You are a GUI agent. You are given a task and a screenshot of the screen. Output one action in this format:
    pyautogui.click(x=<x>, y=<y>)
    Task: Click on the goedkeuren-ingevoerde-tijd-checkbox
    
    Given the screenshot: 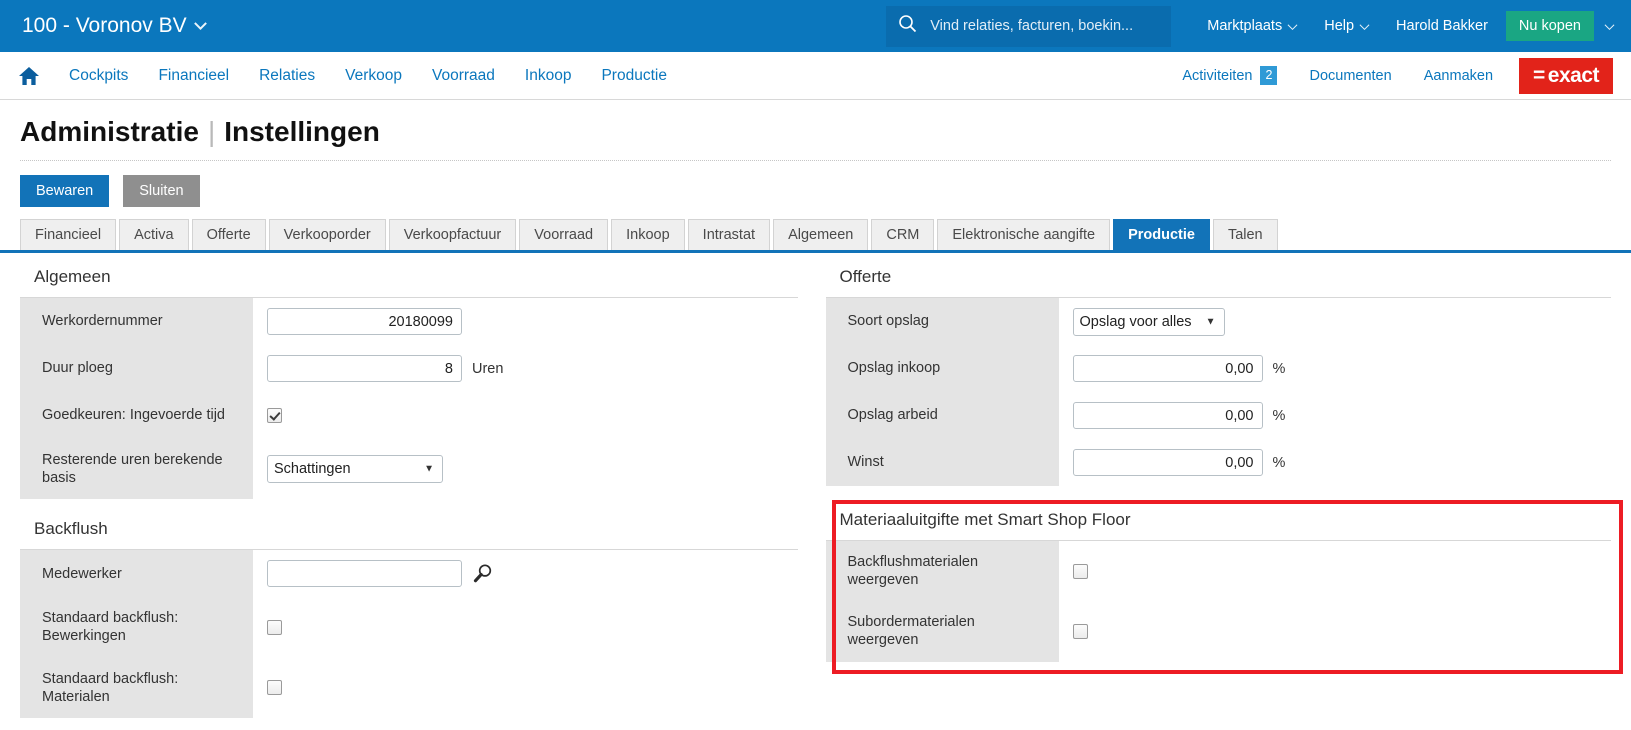 What is the action you would take?
    pyautogui.click(x=274, y=415)
    